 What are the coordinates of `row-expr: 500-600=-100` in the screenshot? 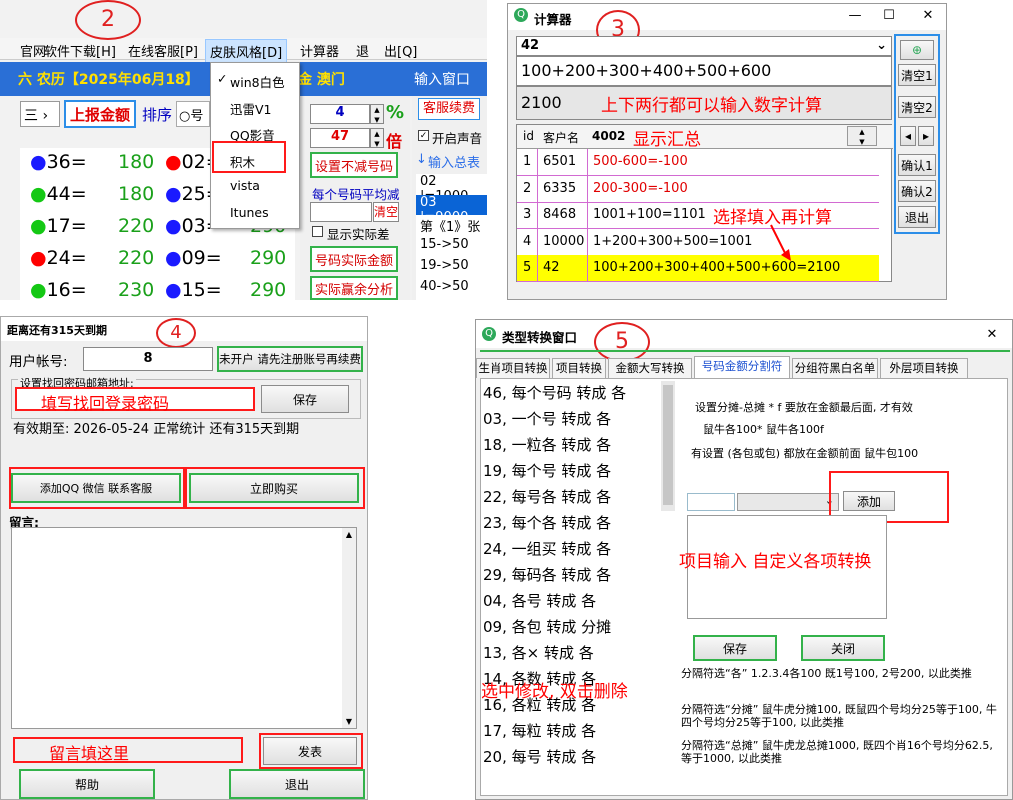 It's located at (640, 161).